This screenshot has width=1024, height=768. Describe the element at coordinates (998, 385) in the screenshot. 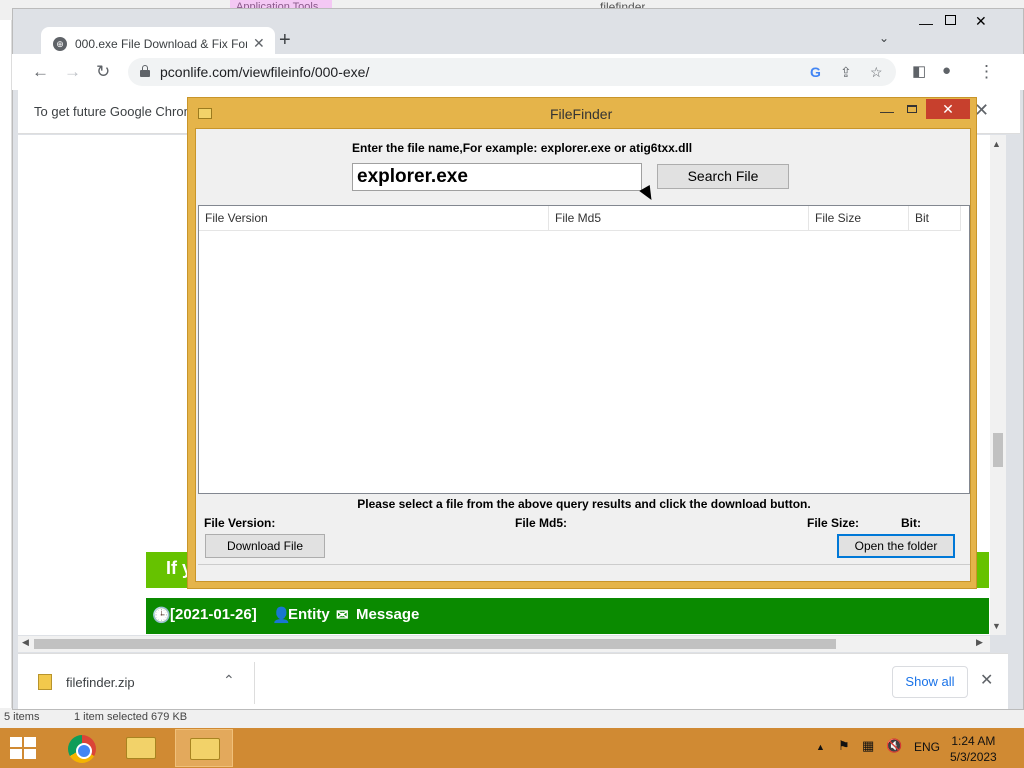

I see `vertical-scrollbar: ▲ ▼` at that location.